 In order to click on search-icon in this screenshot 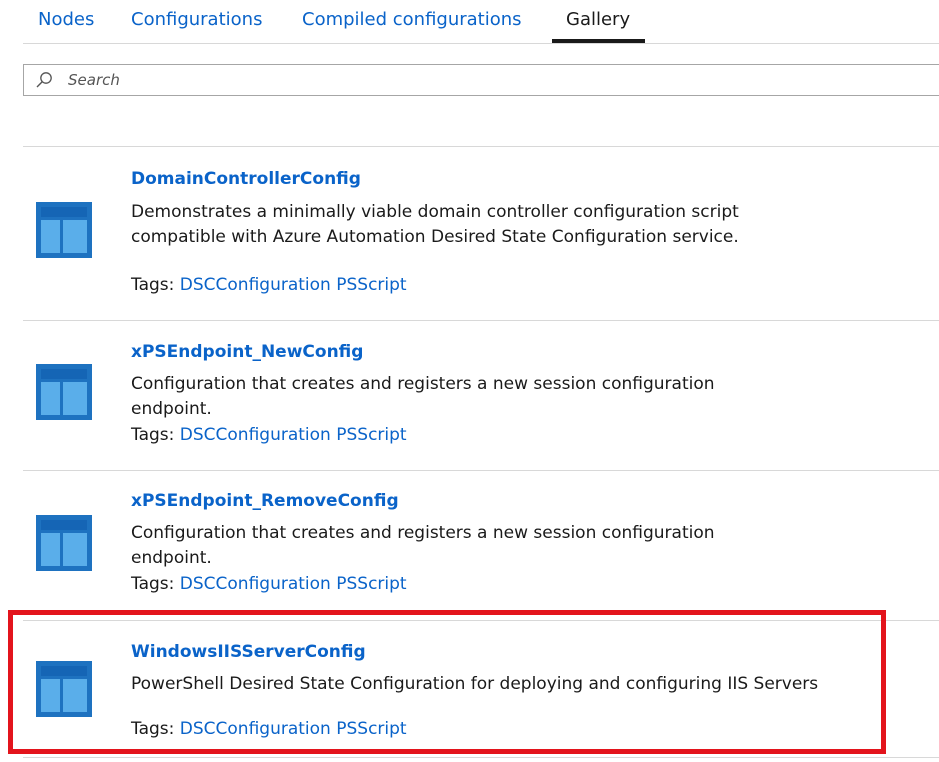, I will do `click(44, 80)`.